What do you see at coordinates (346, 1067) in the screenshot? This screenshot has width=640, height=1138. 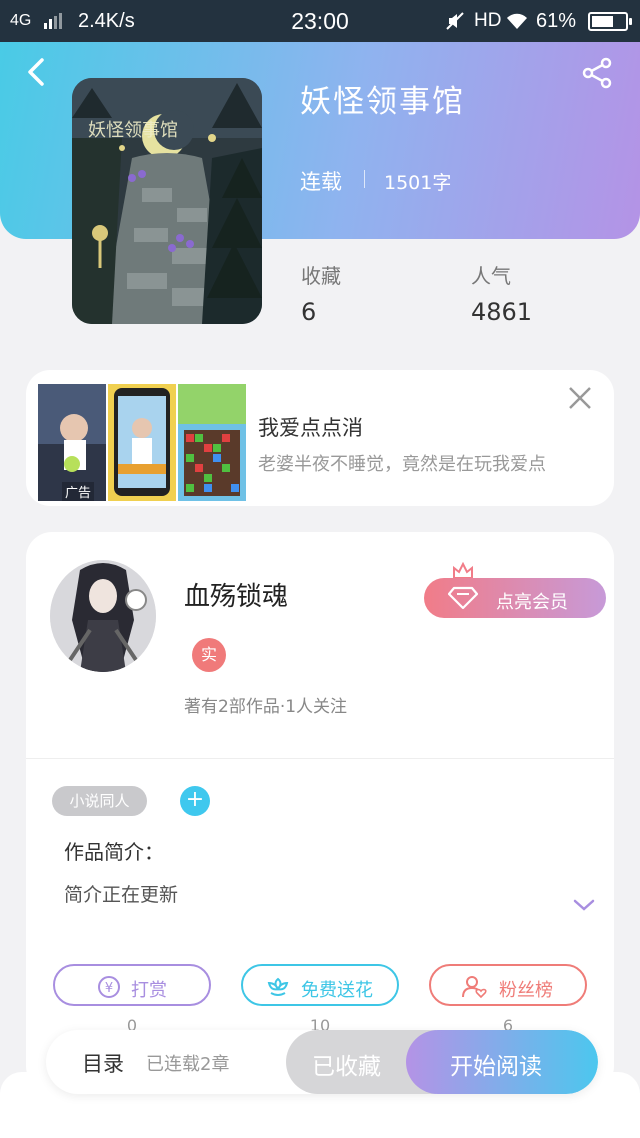 I see `collected-label: 已收藏` at bounding box center [346, 1067].